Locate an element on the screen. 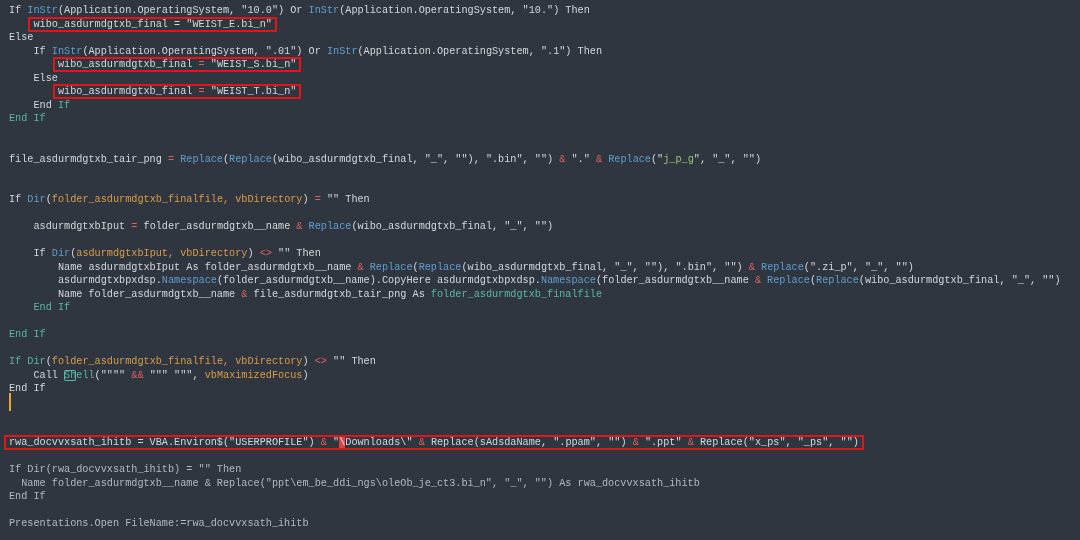  code-line: Call Shell("""" && """ """, vbMaximizedFocus) is located at coordinates (170, 375).